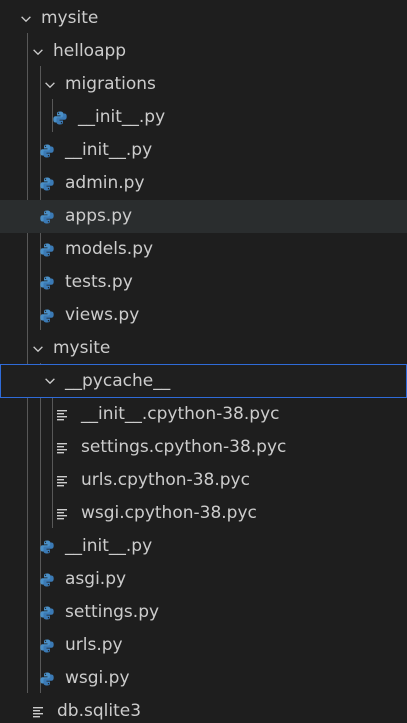 The image size is (407, 723). Describe the element at coordinates (90, 51) in the screenshot. I see `tree-item-label: helloapp` at that location.